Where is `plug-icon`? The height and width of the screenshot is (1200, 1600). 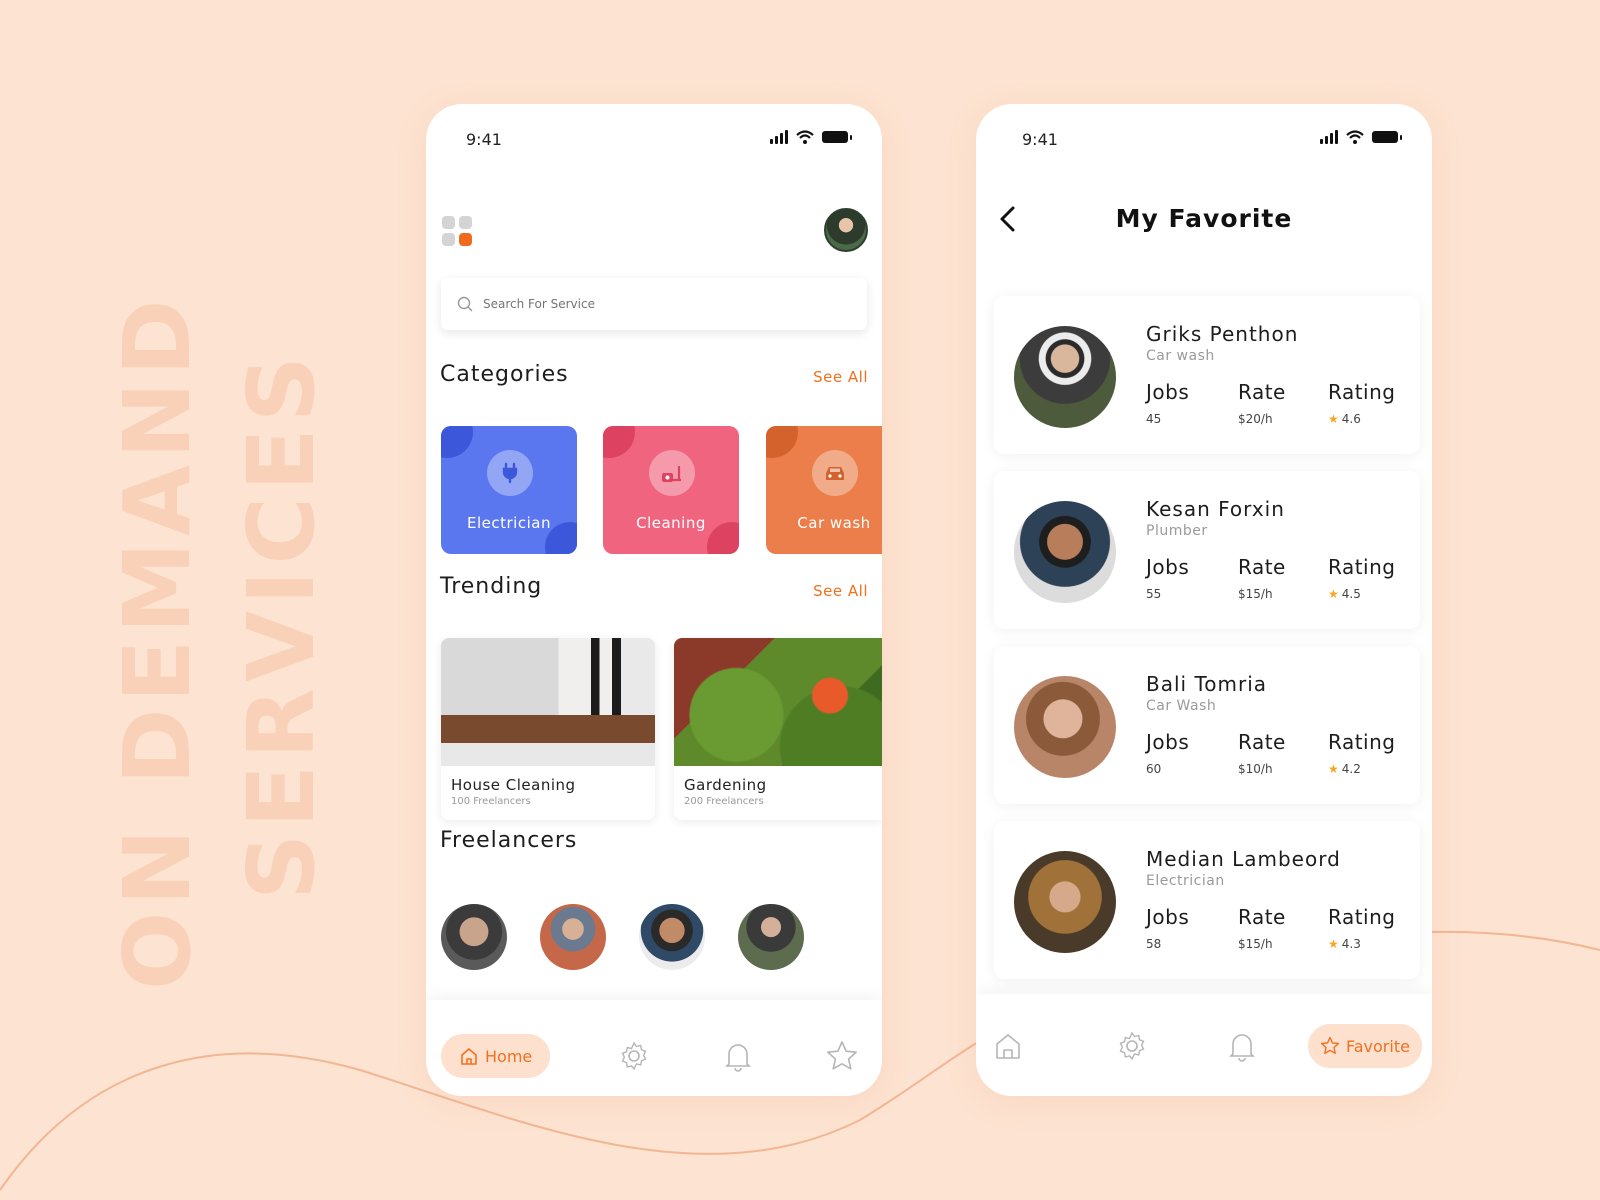
plug-icon is located at coordinates (510, 473).